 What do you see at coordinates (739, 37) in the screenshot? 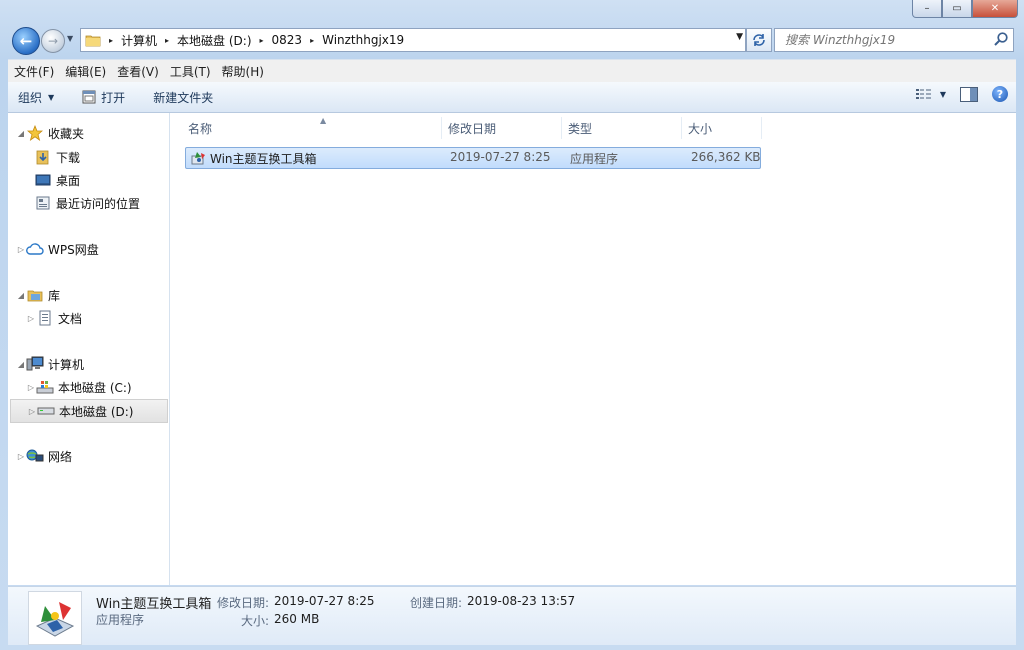
I see `address-dropdown-icon: ▼` at bounding box center [739, 37].